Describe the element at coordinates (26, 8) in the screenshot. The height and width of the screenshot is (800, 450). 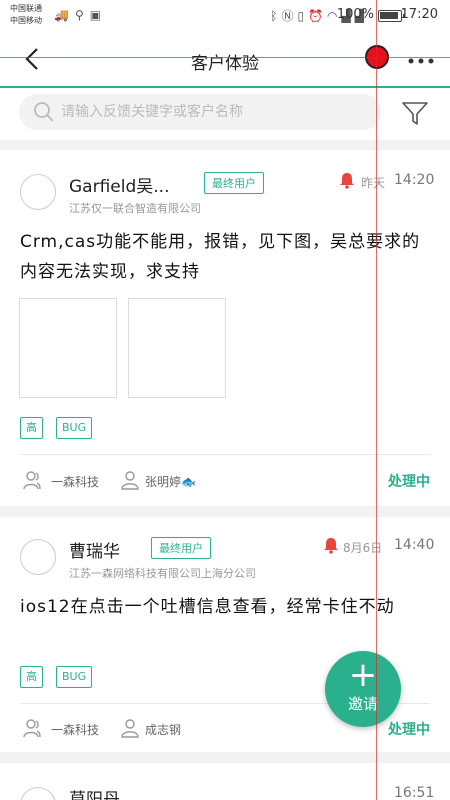
I see `carrier-1: 中国联通` at that location.